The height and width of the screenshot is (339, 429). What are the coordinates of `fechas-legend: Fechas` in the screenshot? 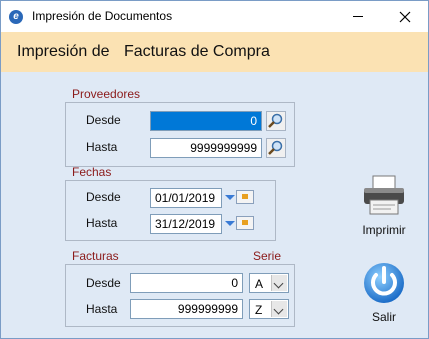 It's located at (92, 172).